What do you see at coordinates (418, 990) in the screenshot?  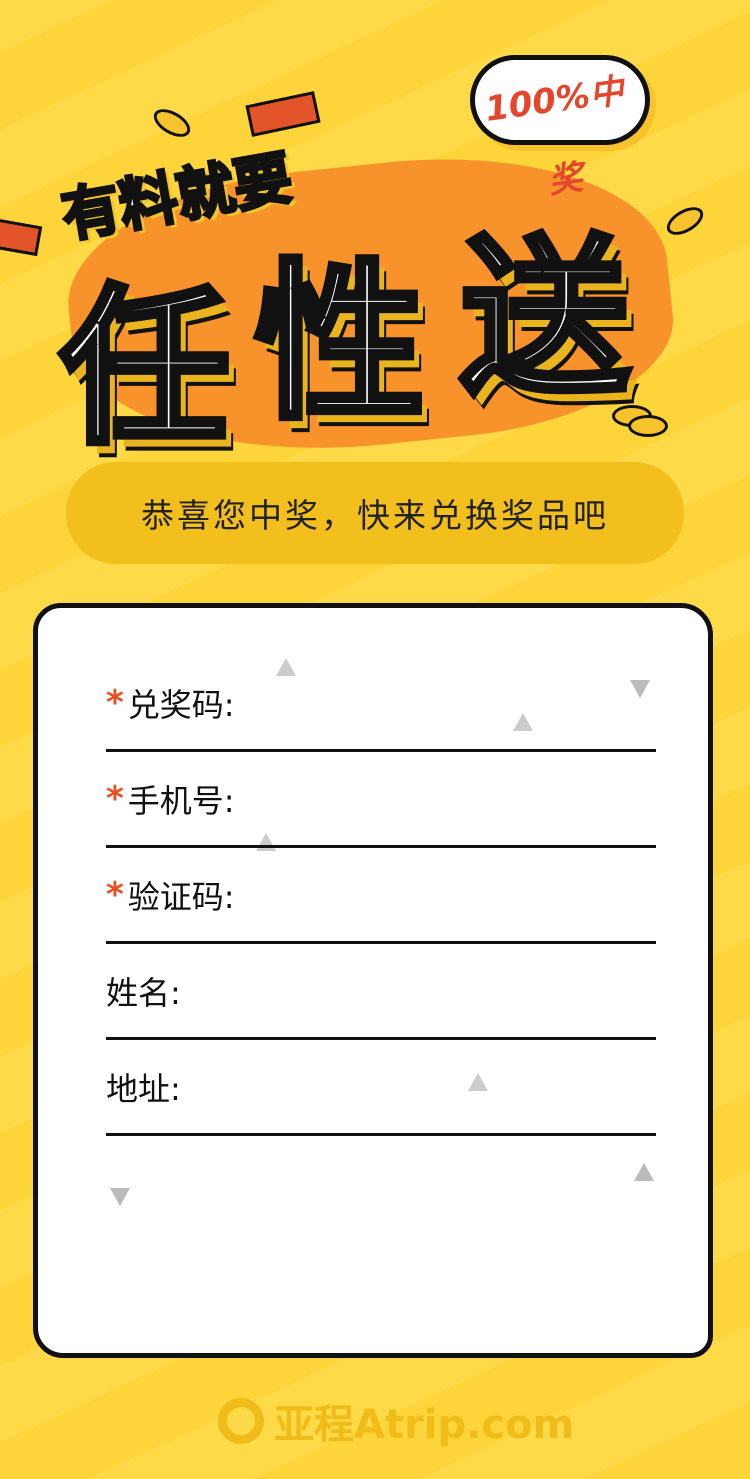 I see `name-input` at bounding box center [418, 990].